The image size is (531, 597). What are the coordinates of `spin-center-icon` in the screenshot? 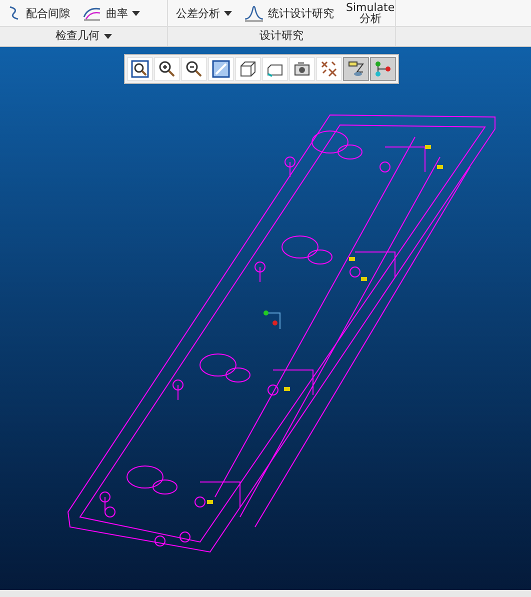 It's located at (383, 69).